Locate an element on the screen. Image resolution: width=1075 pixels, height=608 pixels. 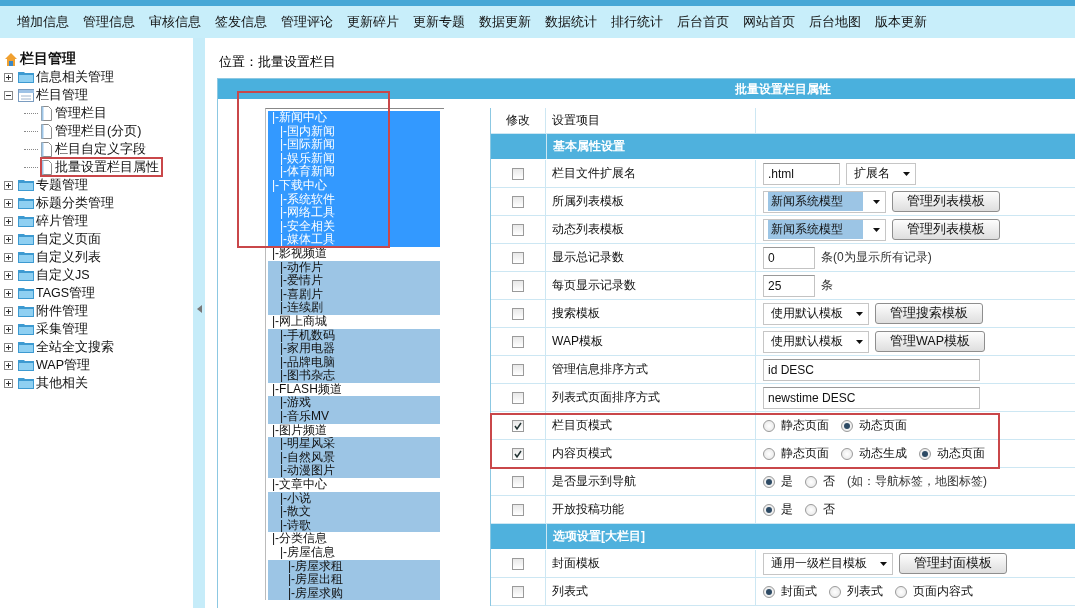
collapse-icon is located at coordinates (8, 95).